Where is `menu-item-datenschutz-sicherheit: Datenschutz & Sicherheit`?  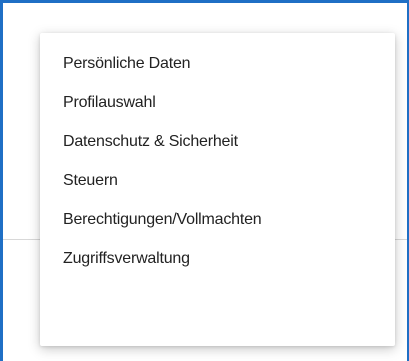 menu-item-datenschutz-sicherheit: Datenschutz & Sicherheit is located at coordinates (217, 142).